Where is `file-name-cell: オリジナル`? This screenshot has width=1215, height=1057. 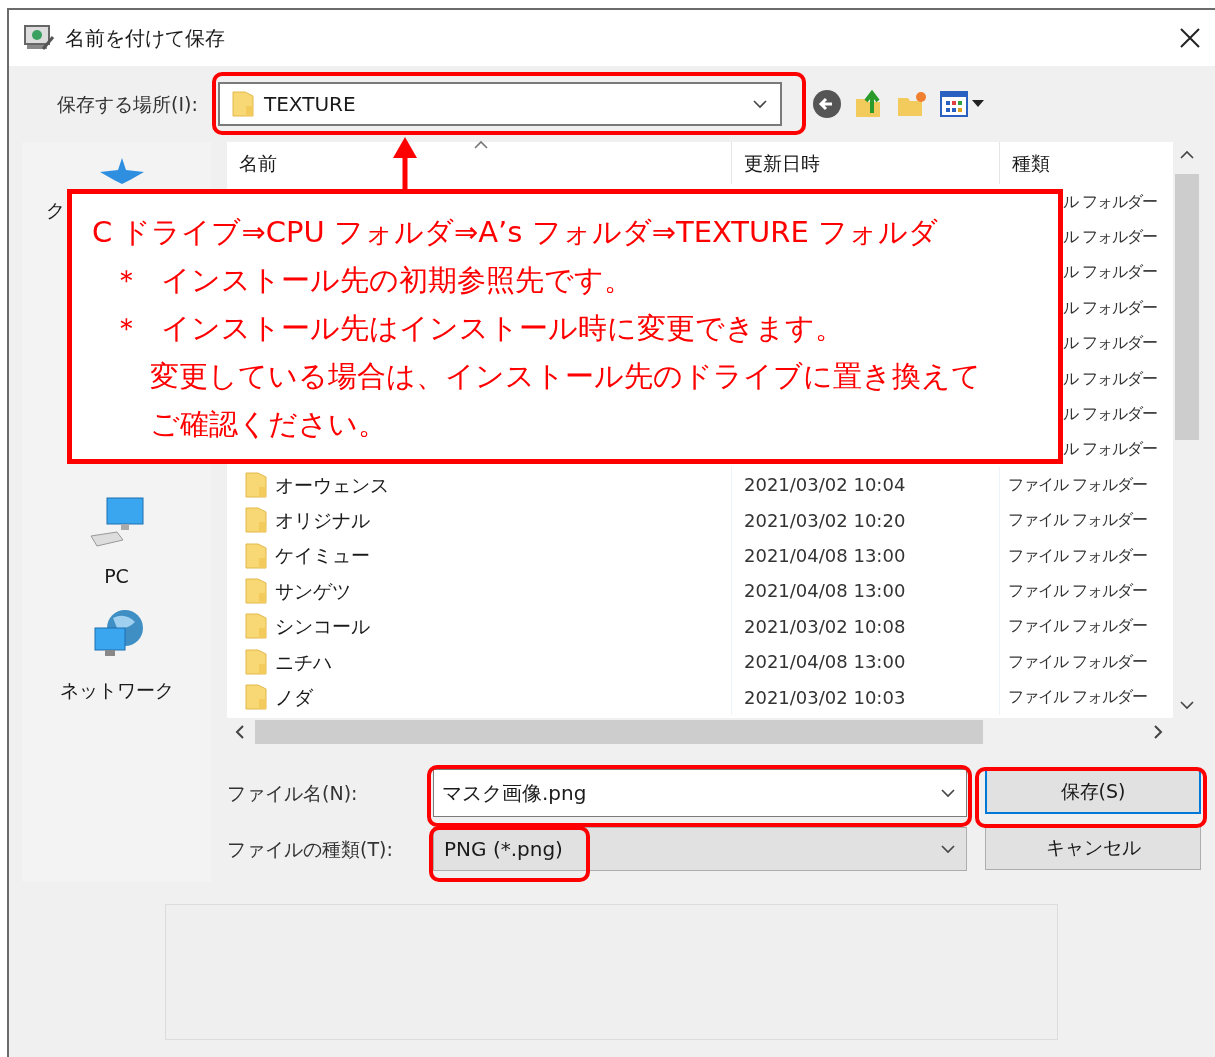 file-name-cell: オリジナル is located at coordinates (322, 520).